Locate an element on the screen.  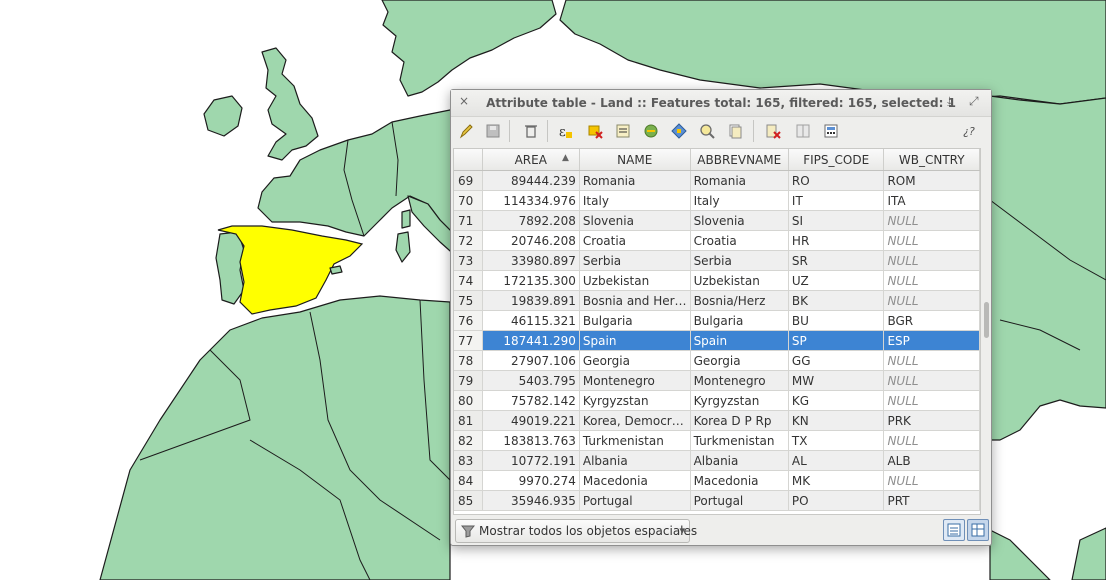
cell-area: 35946.935 is located at coordinates (531, 500).